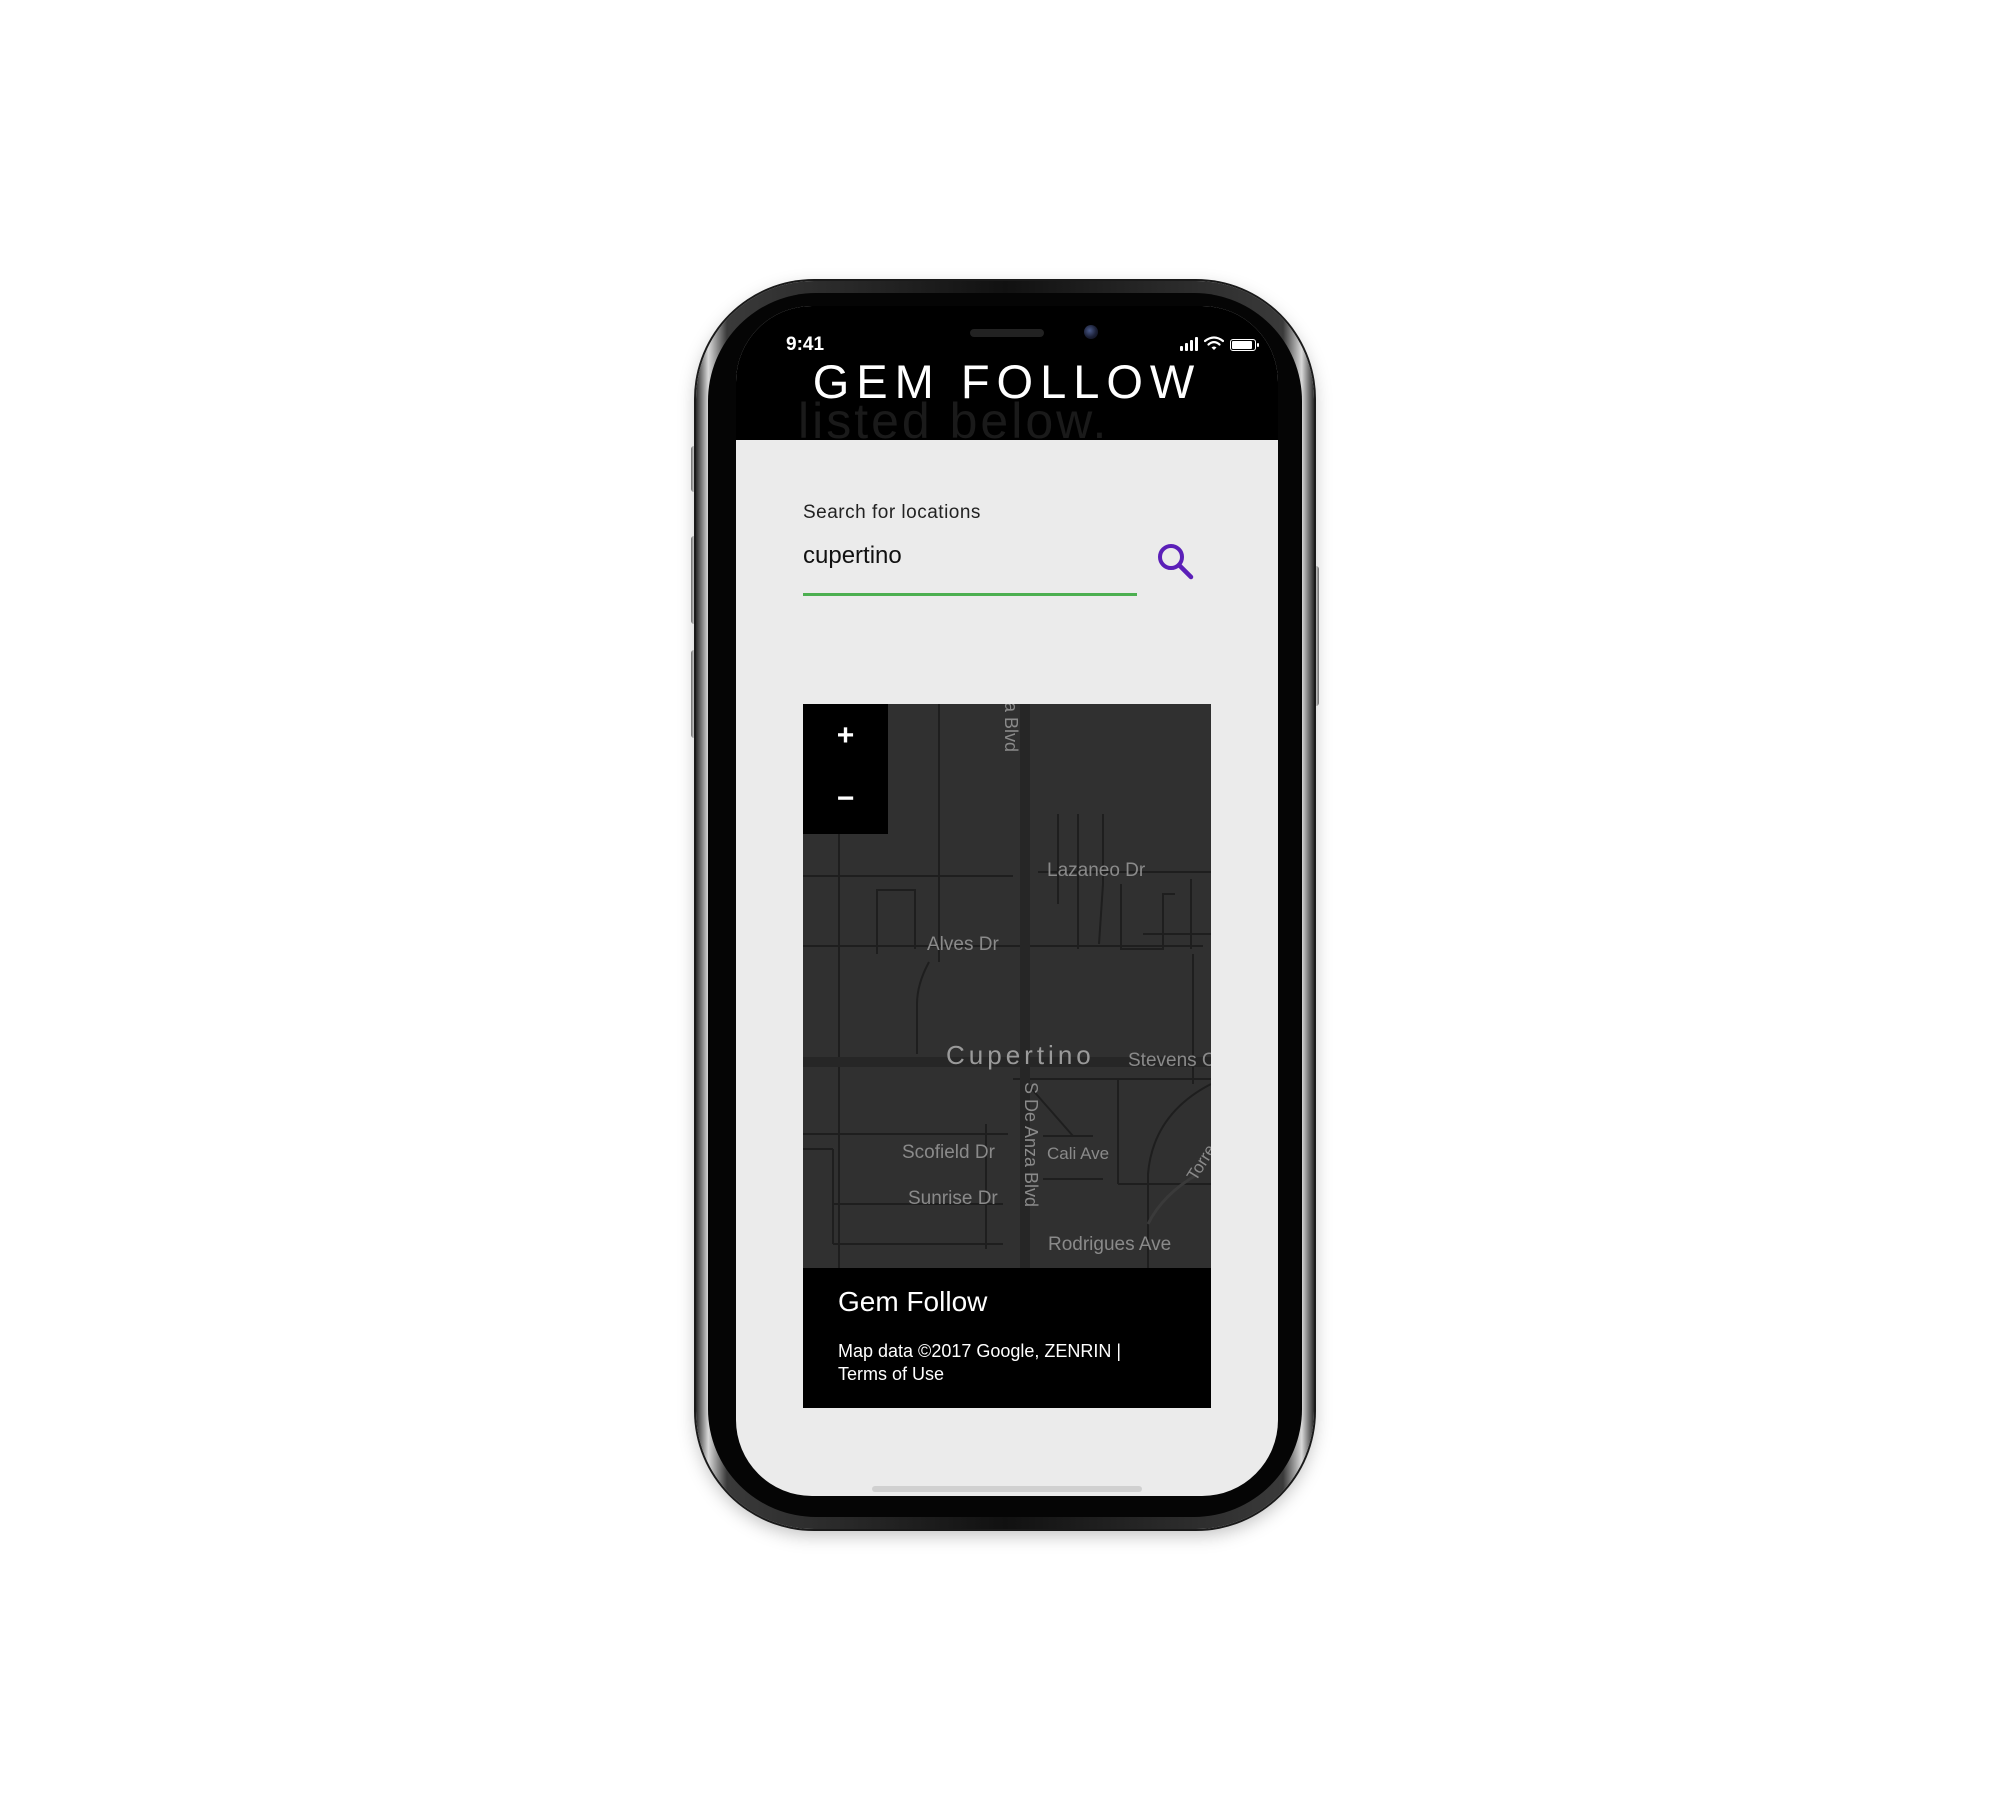 This screenshot has height=1800, width=2000. I want to click on map-footer-title: Gem Follow, so click(913, 1301).